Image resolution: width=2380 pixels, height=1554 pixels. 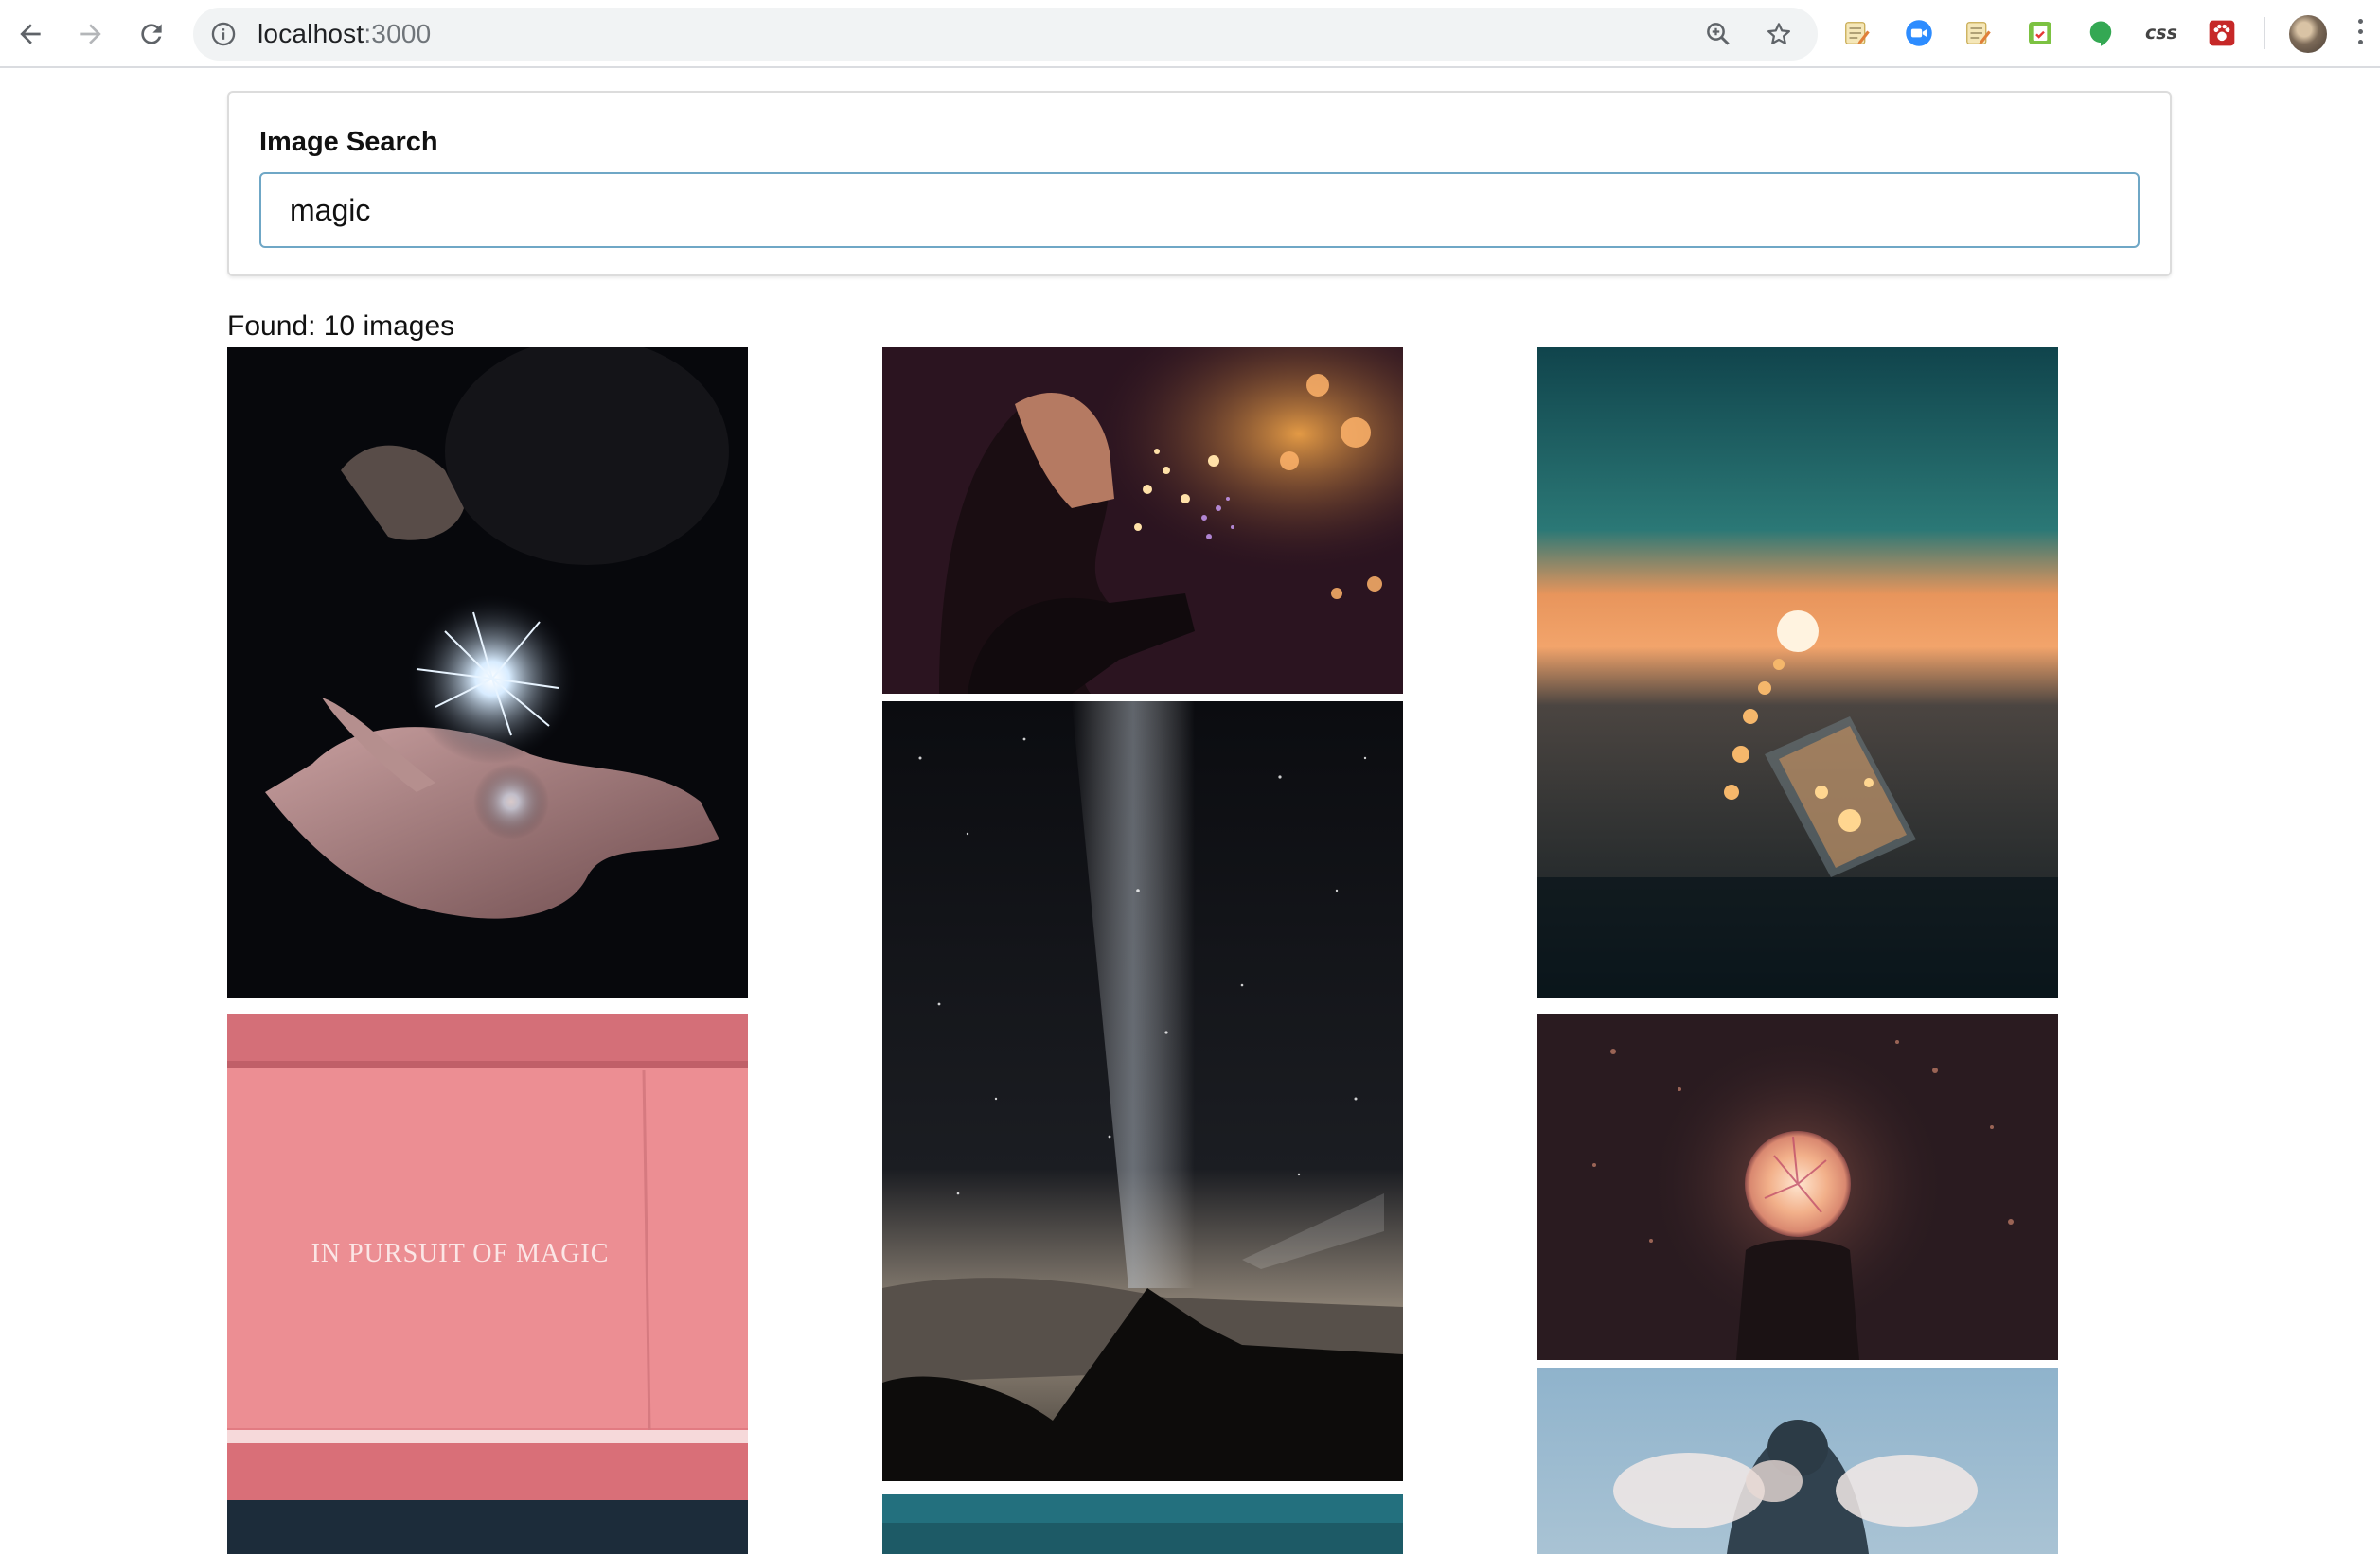 I want to click on result-image-teal, so click(x=1142, y=1524).